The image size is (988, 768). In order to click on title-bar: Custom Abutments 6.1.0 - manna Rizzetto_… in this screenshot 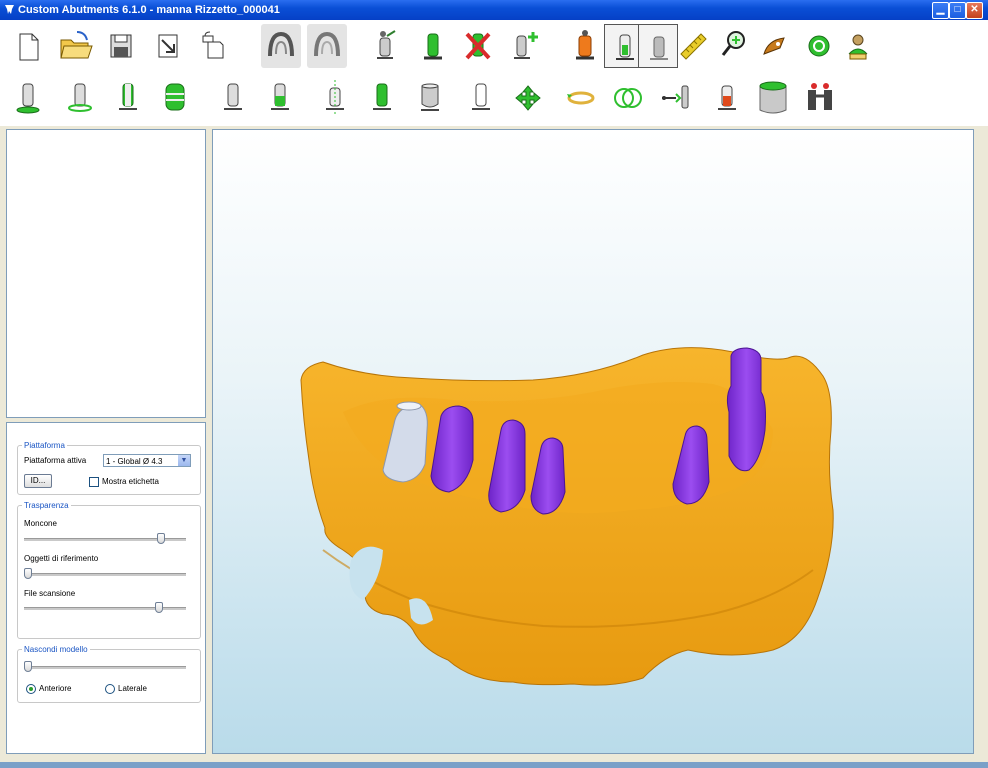, I will do `click(494, 10)`.